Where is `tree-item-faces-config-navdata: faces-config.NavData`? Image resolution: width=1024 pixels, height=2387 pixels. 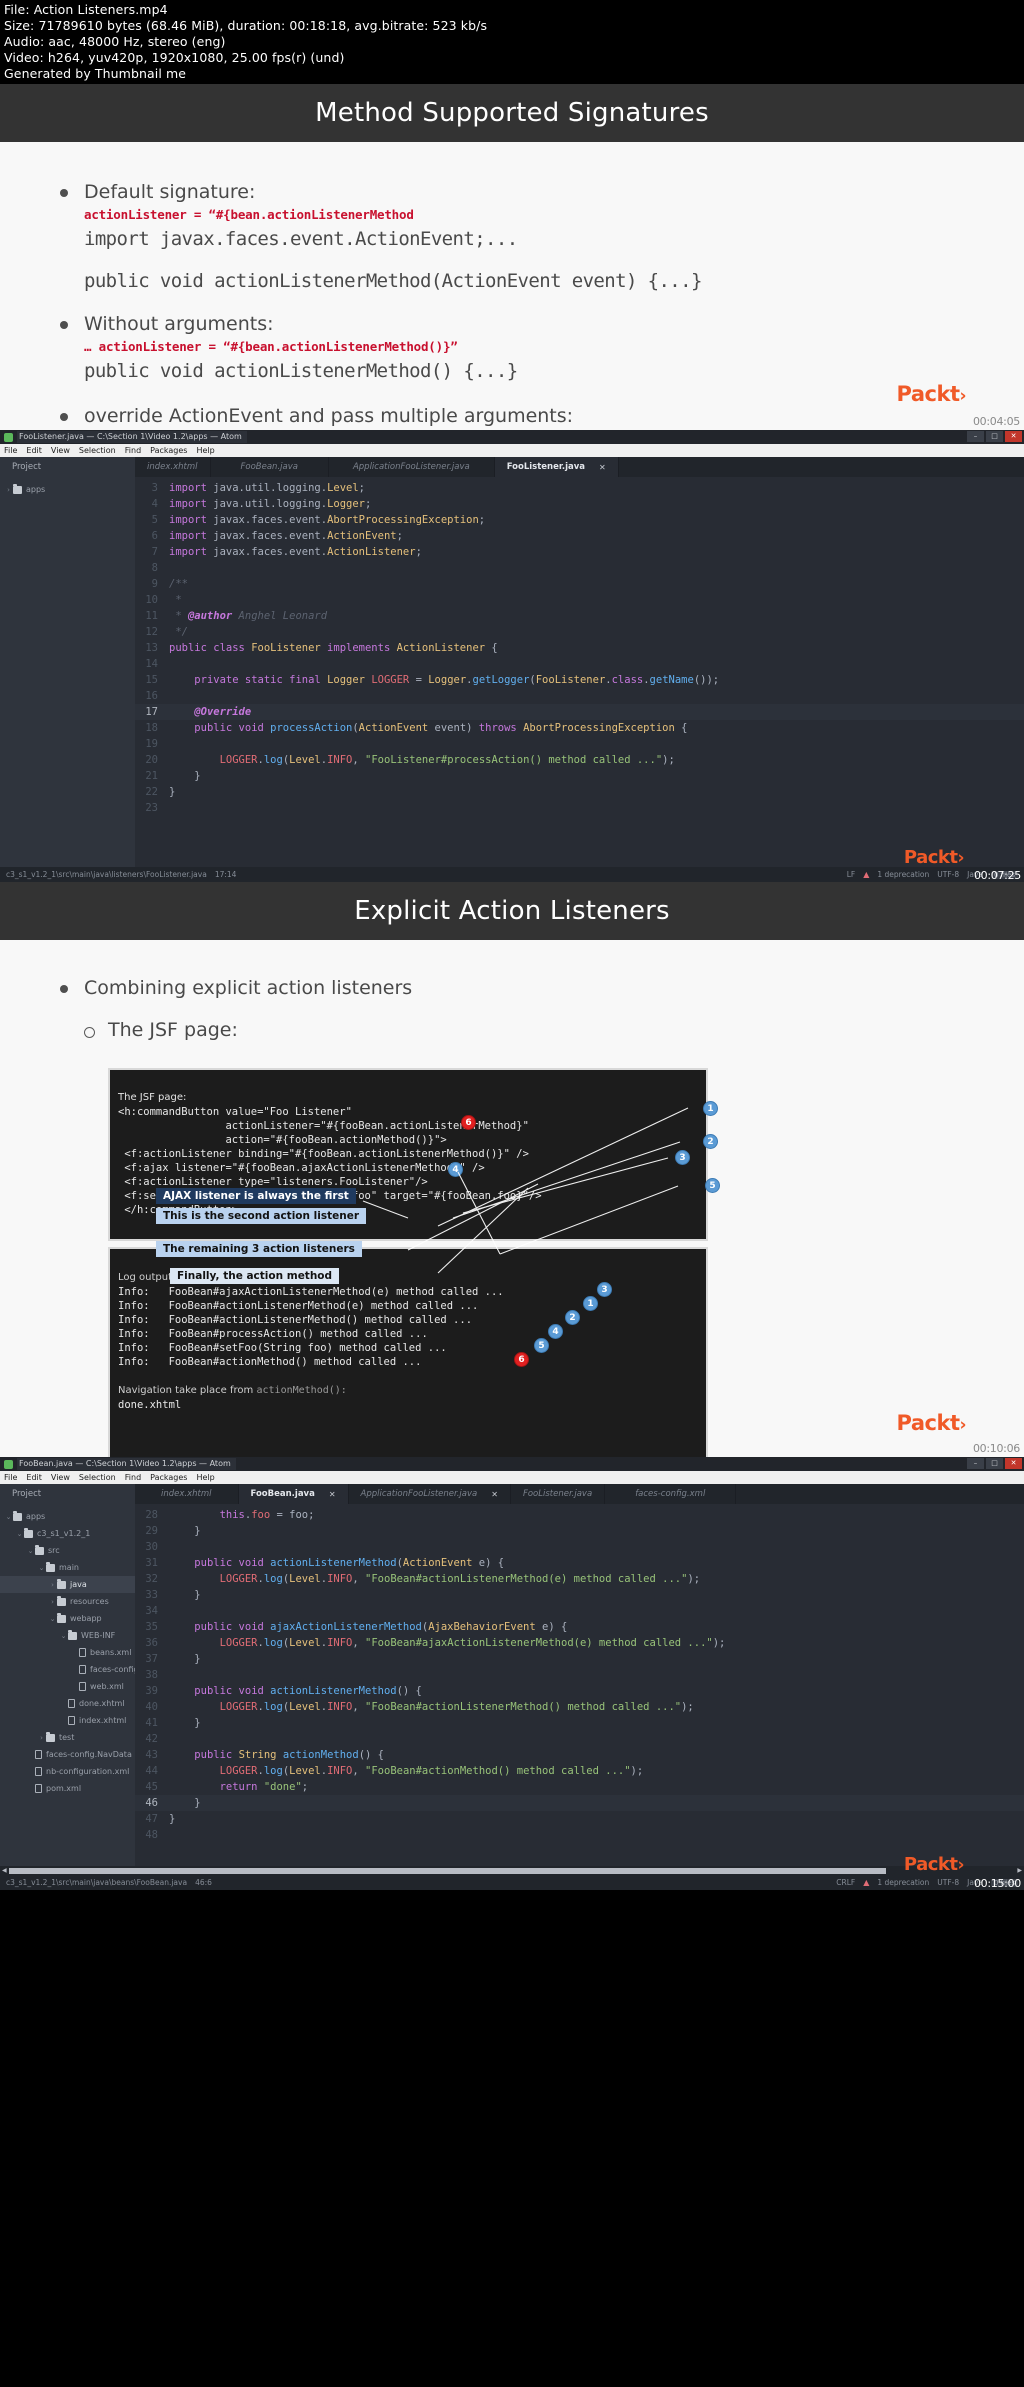 tree-item-faces-config-navdata: faces-config.NavData is located at coordinates (67, 1754).